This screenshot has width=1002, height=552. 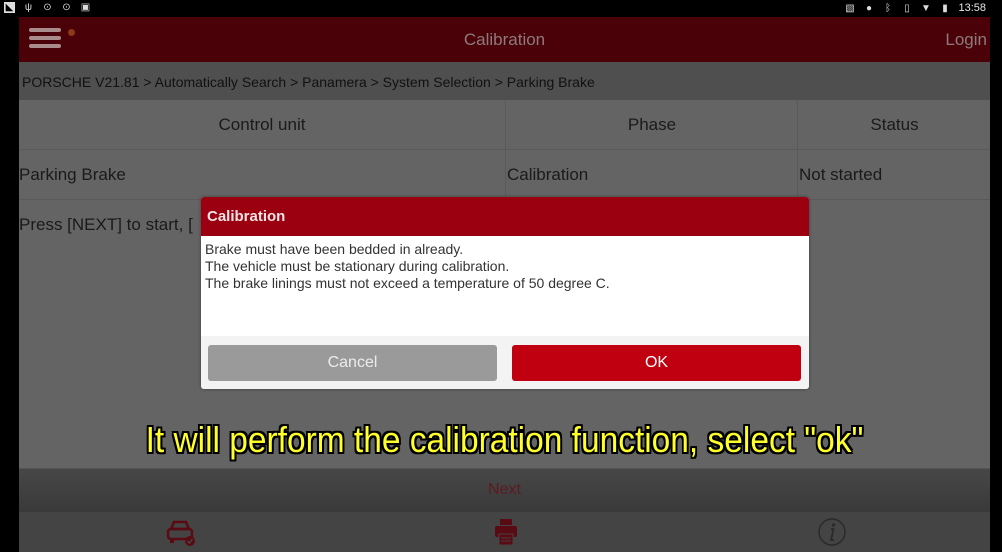 What do you see at coordinates (352, 363) in the screenshot?
I see `cancel-button: Cancel` at bounding box center [352, 363].